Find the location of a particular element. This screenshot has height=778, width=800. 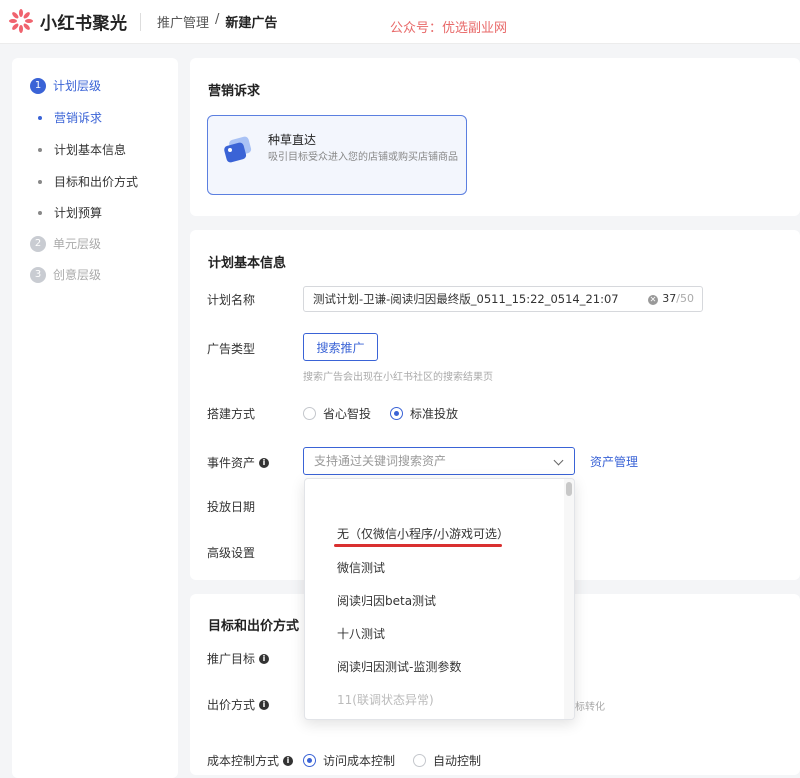

char-counter: 37/50 is located at coordinates (678, 299).